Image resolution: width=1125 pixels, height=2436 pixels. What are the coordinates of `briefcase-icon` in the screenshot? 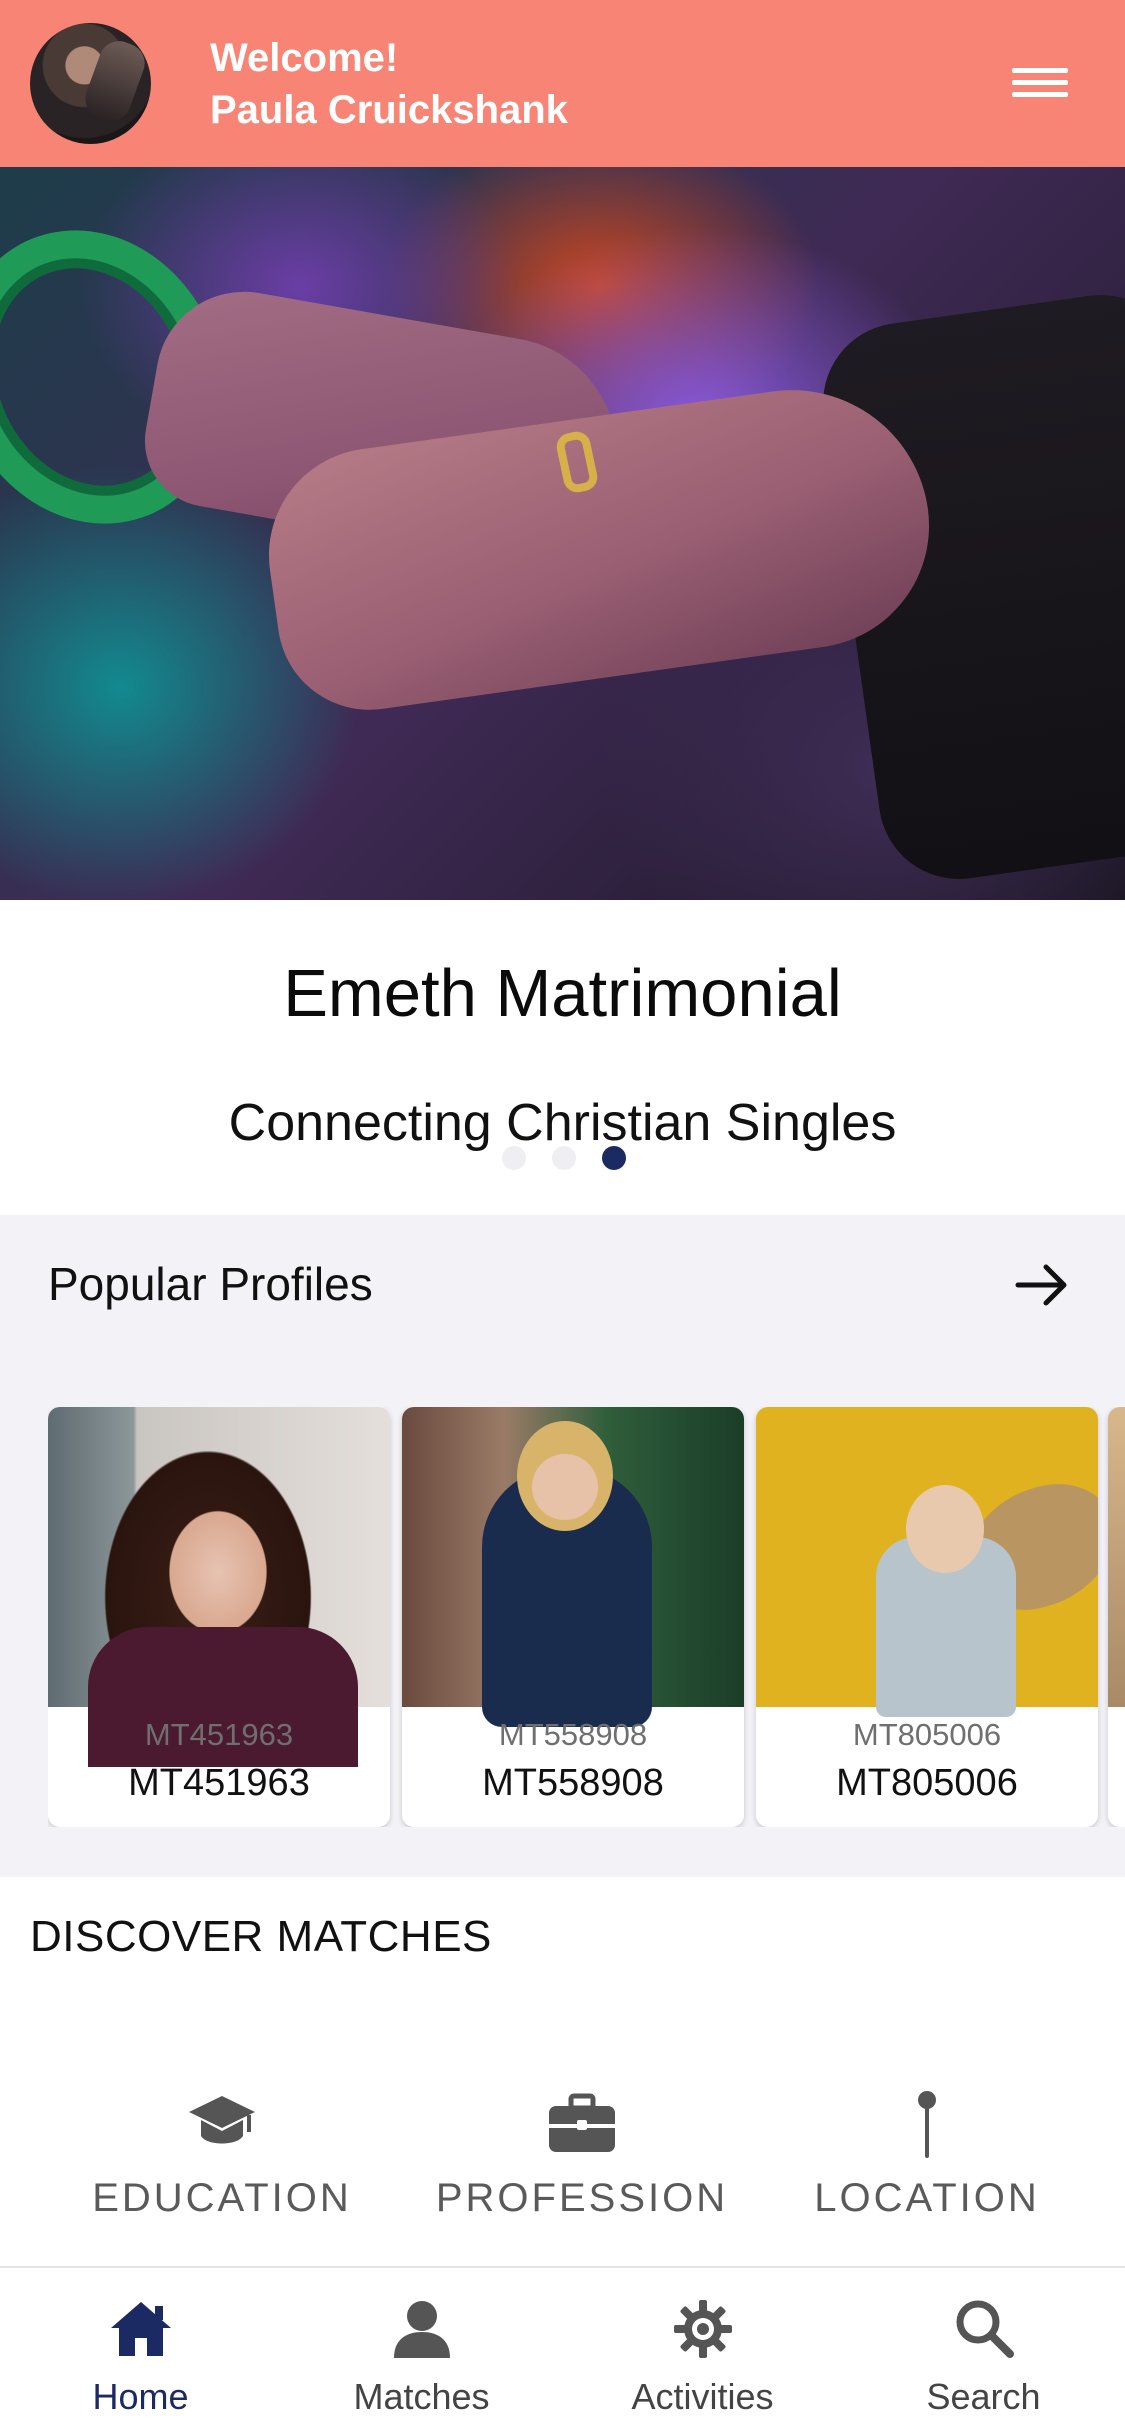 It's located at (582, 2122).